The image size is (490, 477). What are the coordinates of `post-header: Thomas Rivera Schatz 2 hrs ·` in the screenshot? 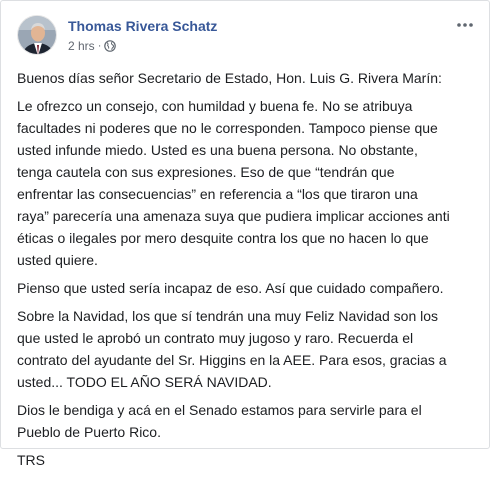 It's located at (247, 38).